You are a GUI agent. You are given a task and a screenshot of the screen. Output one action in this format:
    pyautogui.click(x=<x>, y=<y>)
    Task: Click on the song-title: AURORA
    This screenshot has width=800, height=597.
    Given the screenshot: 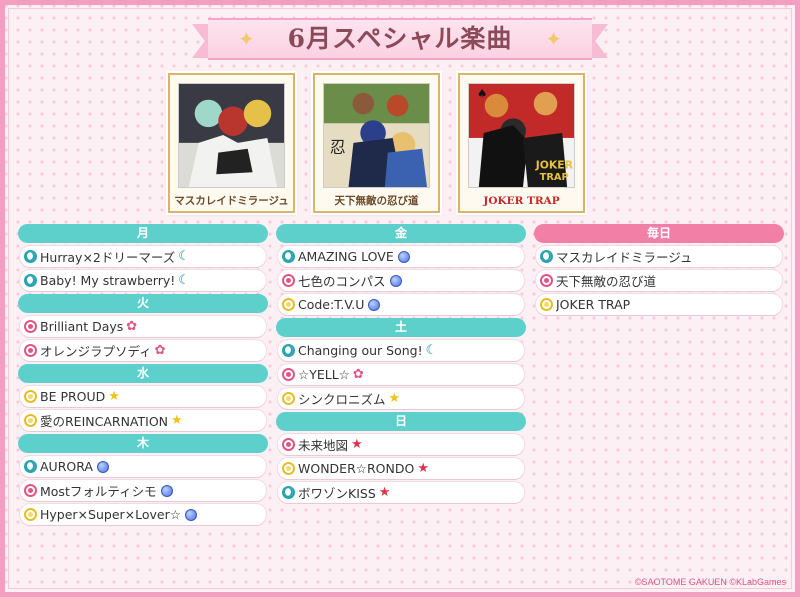 What is the action you would take?
    pyautogui.click(x=66, y=466)
    